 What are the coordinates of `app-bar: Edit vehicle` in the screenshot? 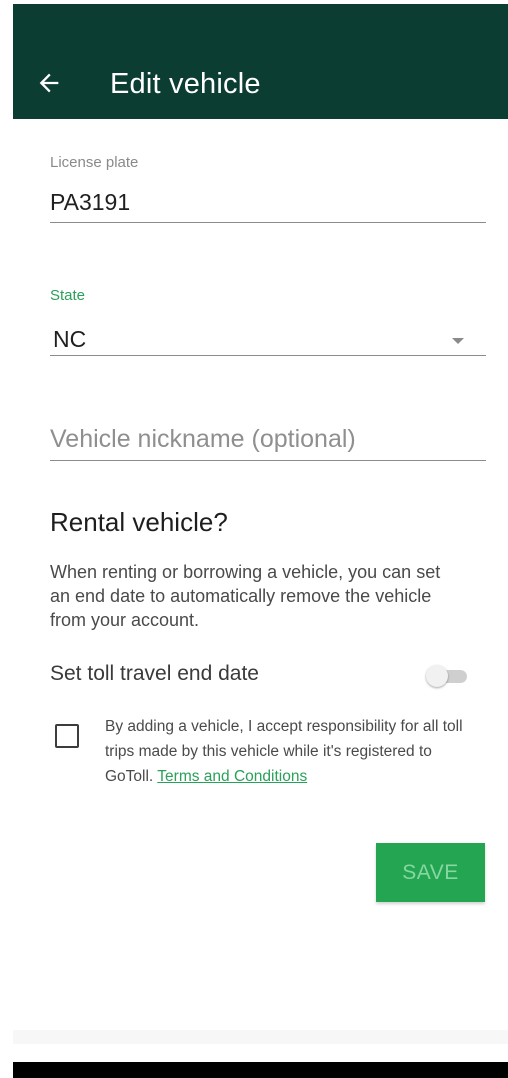 It's located at (260, 61).